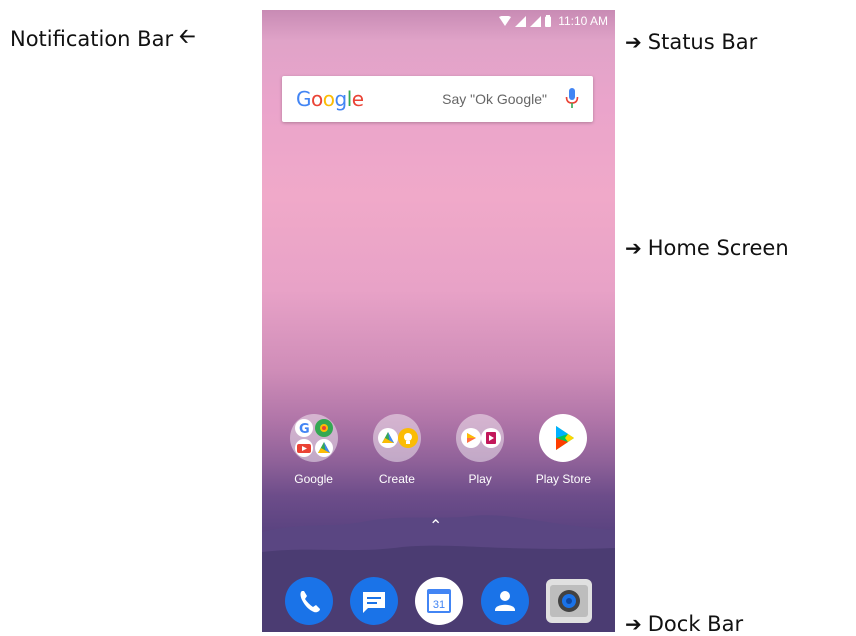  What do you see at coordinates (480, 479) in the screenshot?
I see `app-label-play: Play` at bounding box center [480, 479].